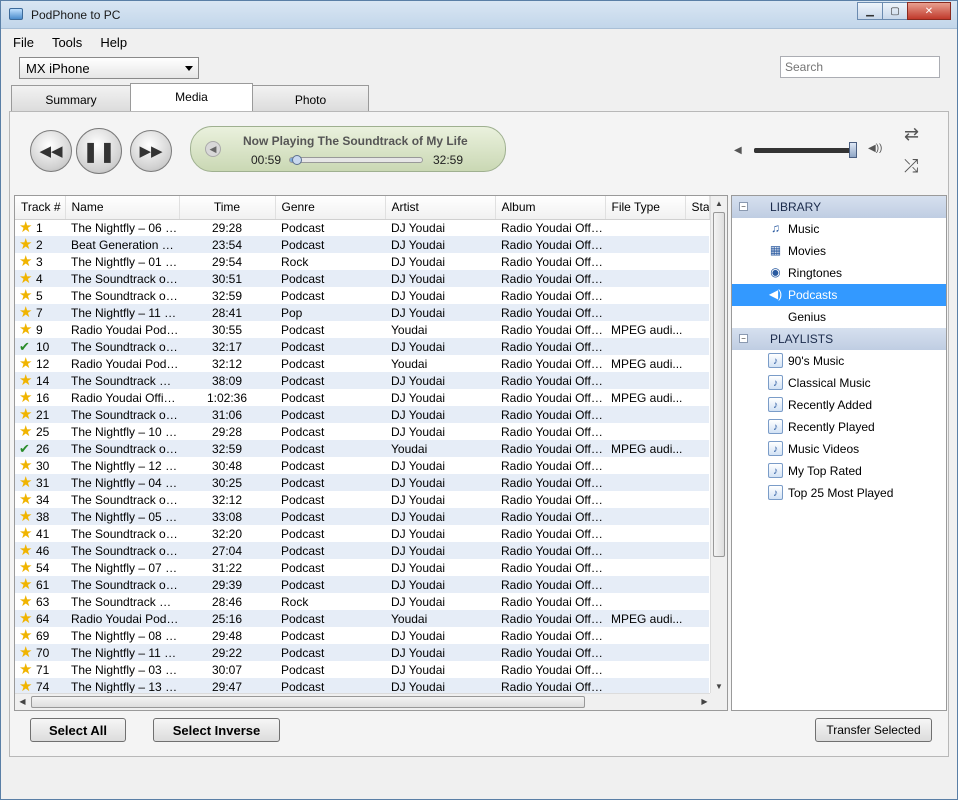 The image size is (958, 800). I want to click on menu-tools: Tools, so click(67, 42).